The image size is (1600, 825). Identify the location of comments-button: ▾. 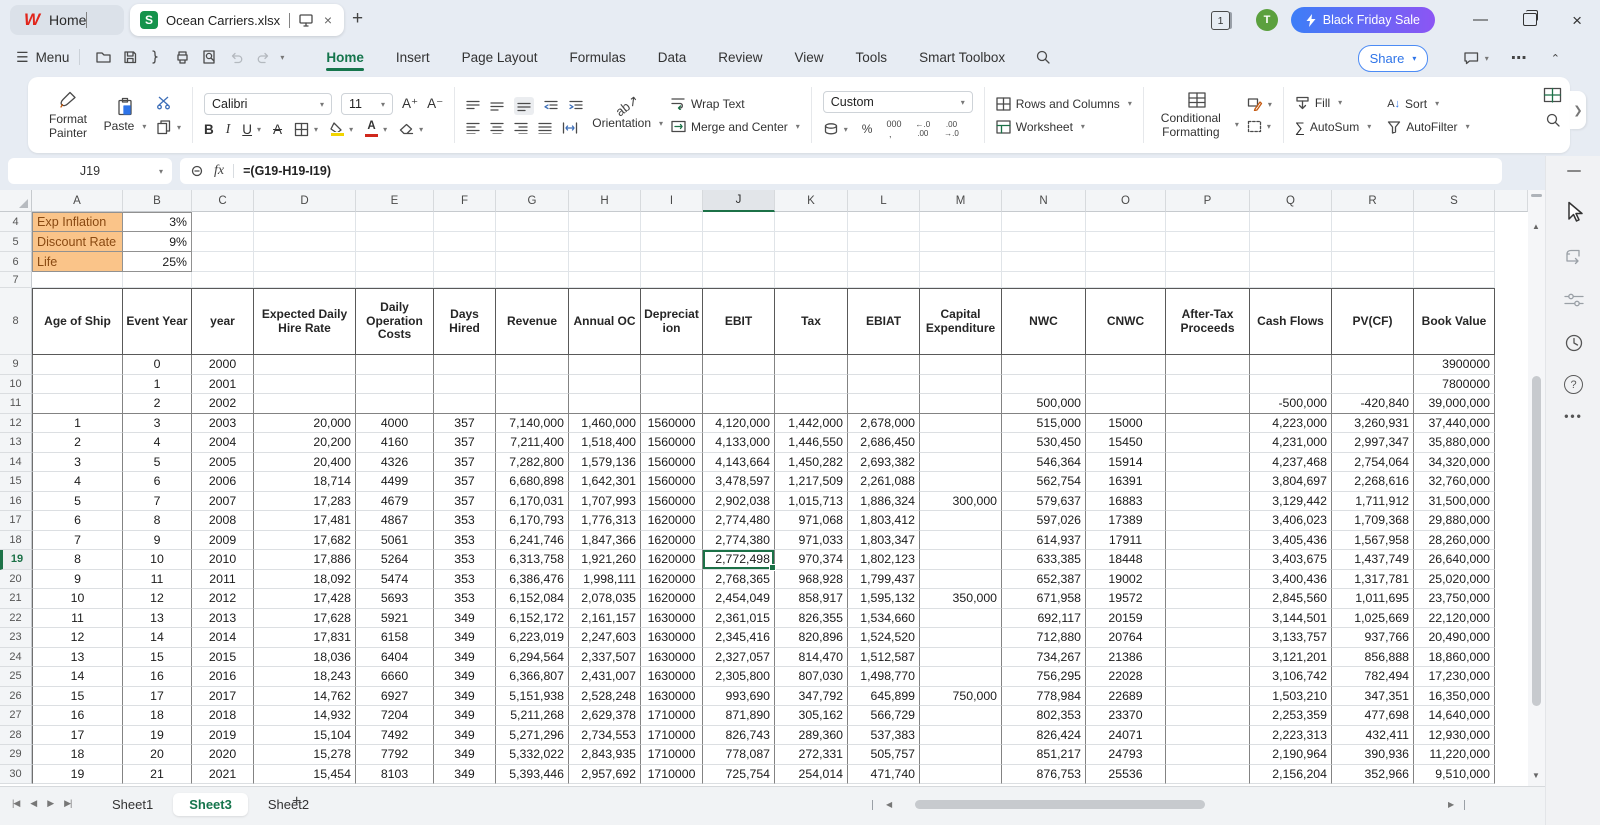
(1476, 58).